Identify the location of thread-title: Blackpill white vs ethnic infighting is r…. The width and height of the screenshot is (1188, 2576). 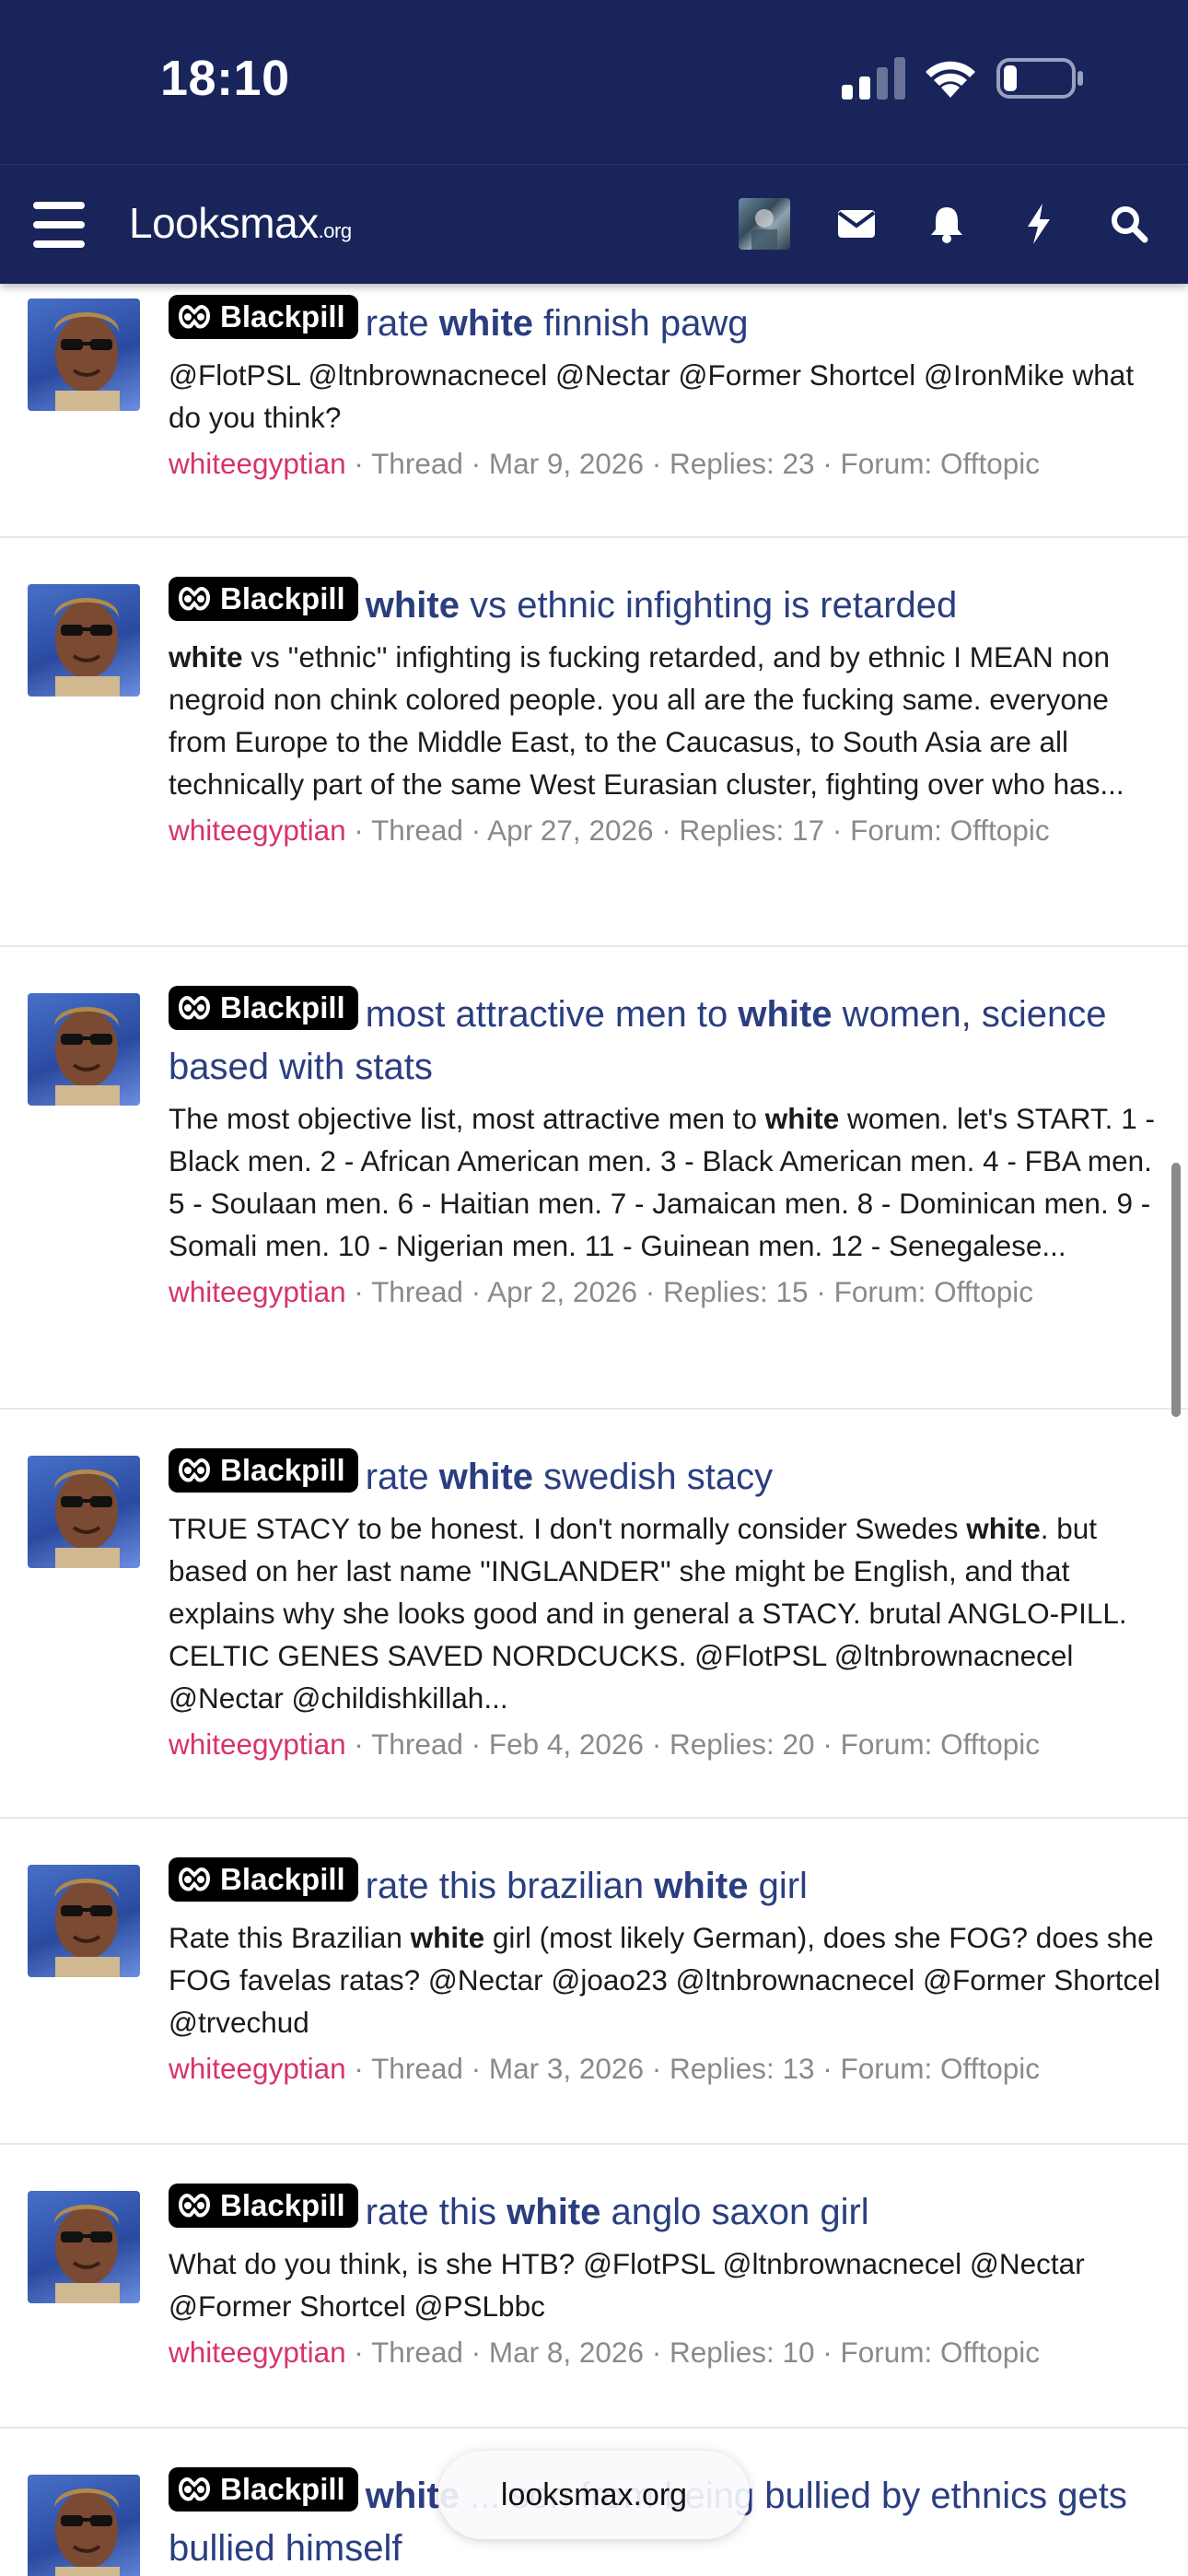
(668, 604).